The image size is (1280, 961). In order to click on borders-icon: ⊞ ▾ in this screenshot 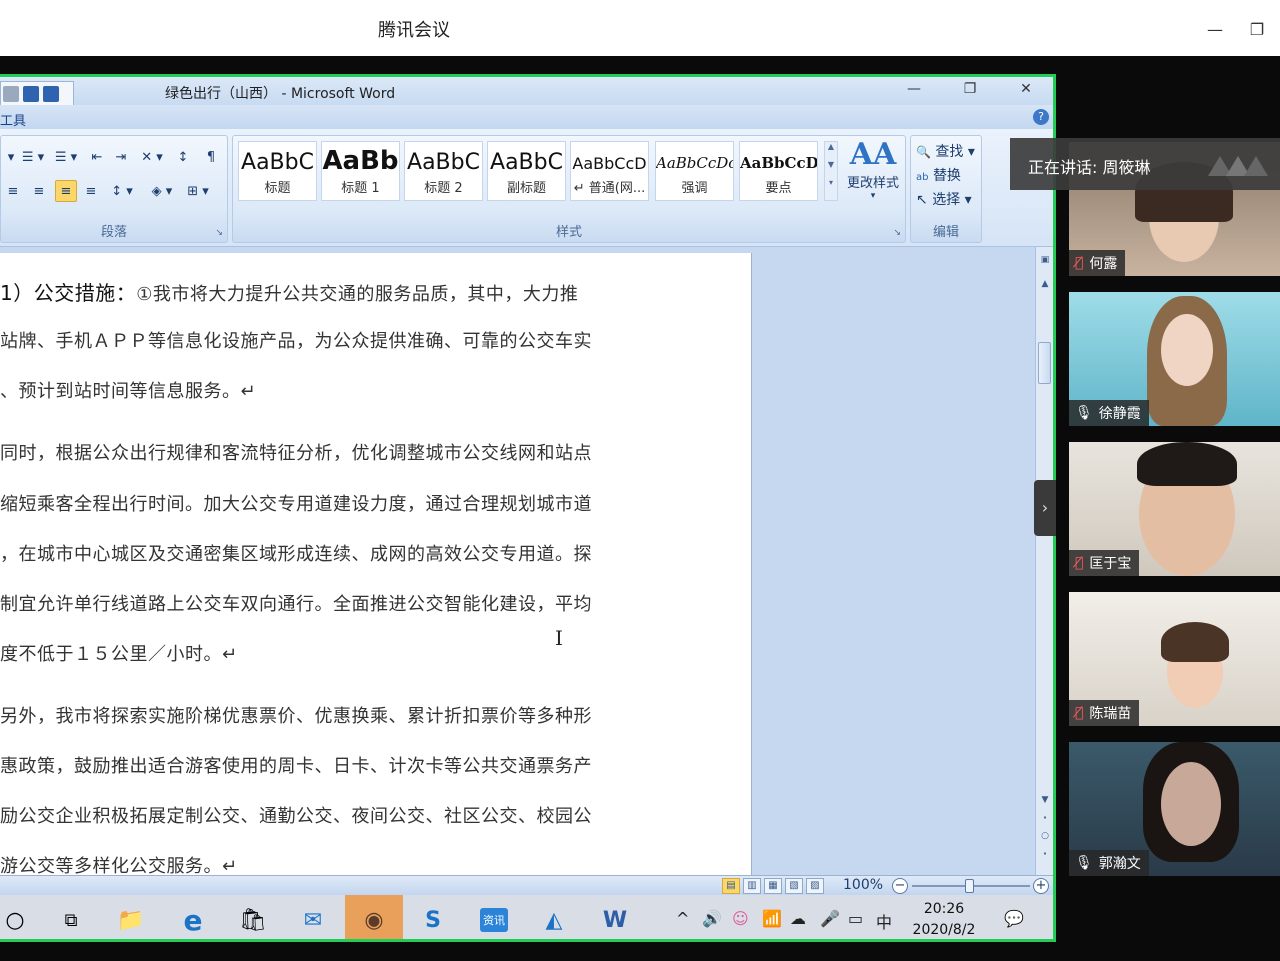, I will do `click(198, 191)`.